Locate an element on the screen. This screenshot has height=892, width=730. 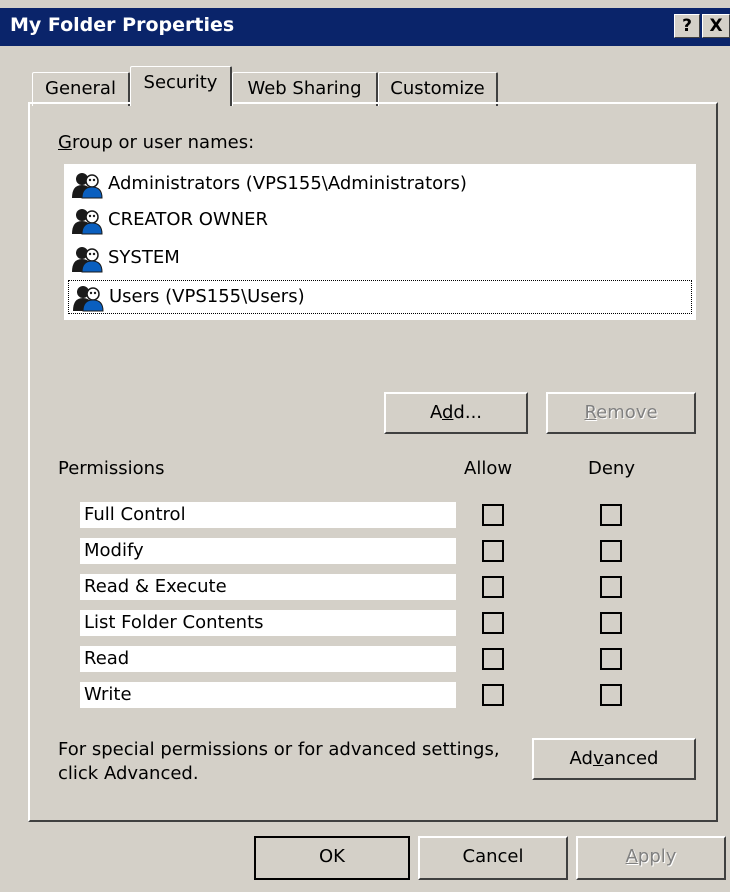
label-rest: roup or user names: is located at coordinates (163, 142).